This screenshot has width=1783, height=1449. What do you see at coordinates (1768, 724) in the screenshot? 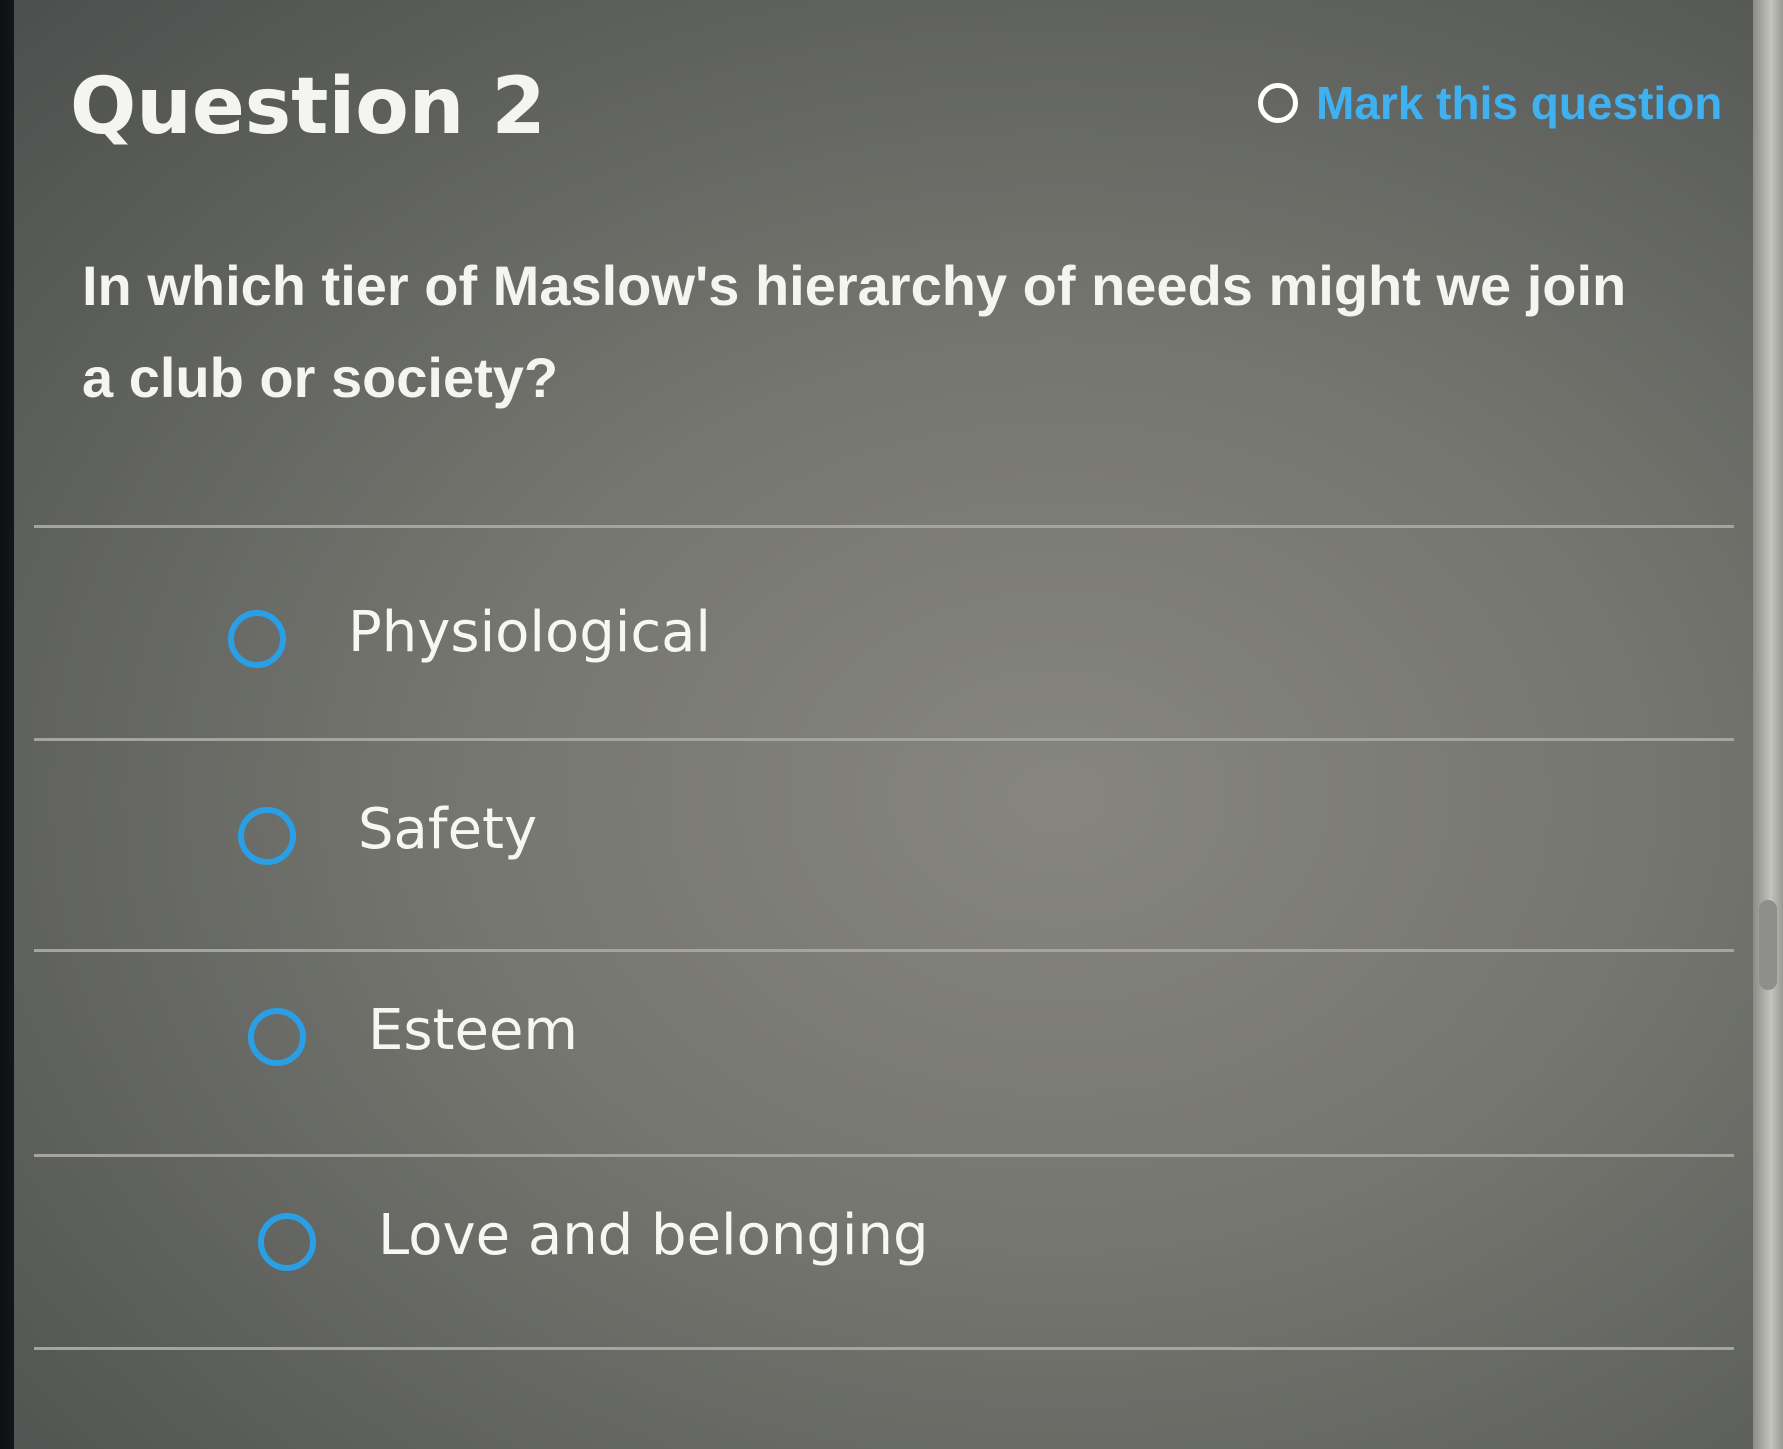
I see `scrollbar-track` at bounding box center [1768, 724].